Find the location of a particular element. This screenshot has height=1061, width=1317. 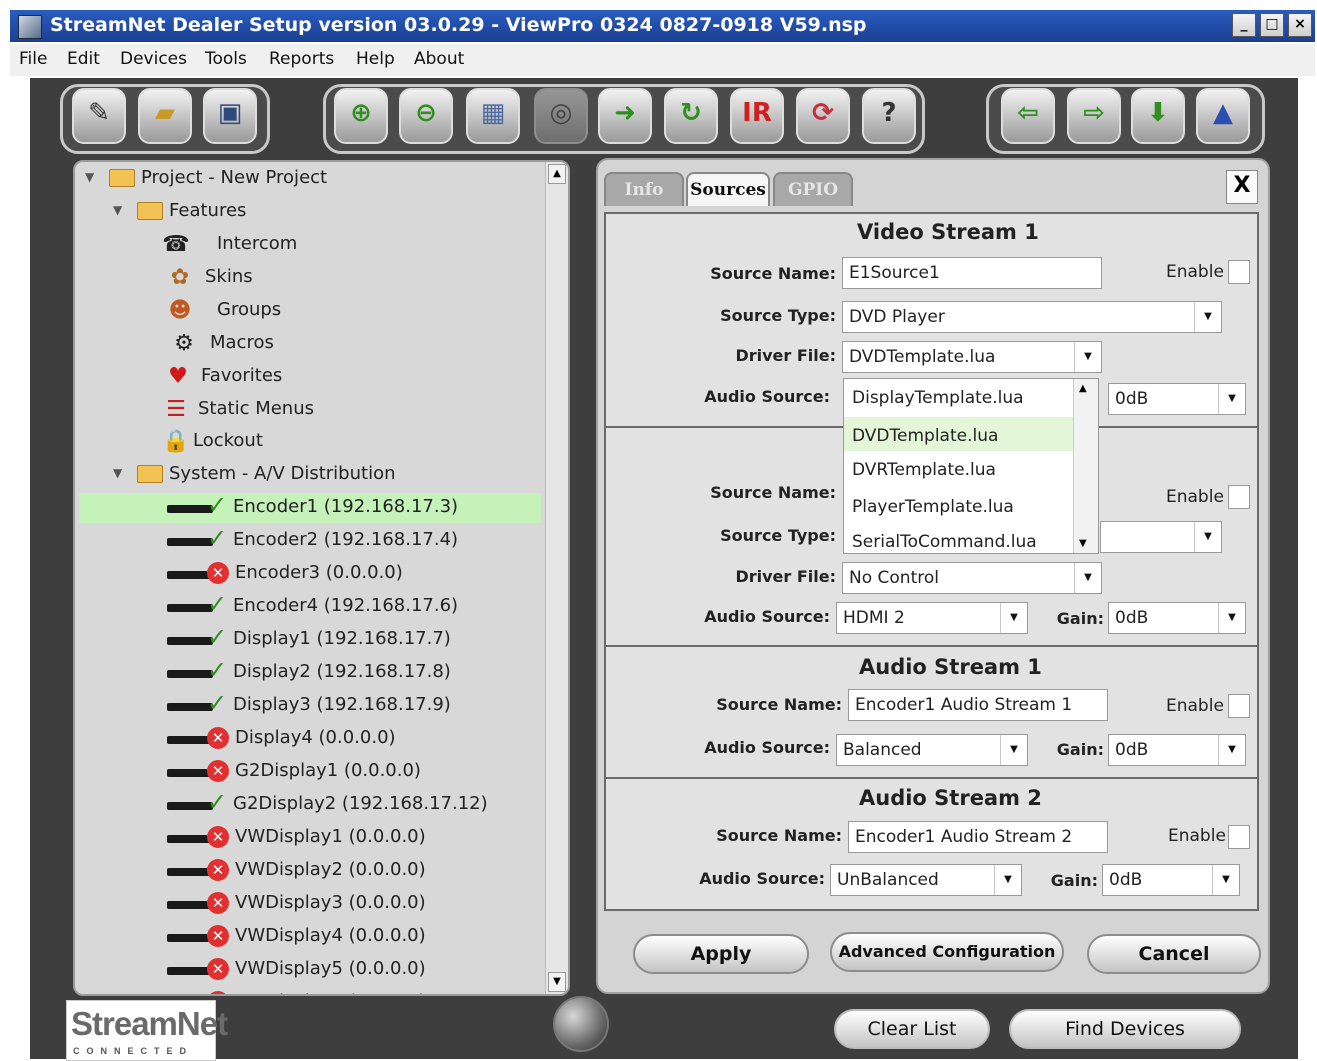

video1-driver-file-select: DVDTemplate.lua ▼ is located at coordinates (972, 357).